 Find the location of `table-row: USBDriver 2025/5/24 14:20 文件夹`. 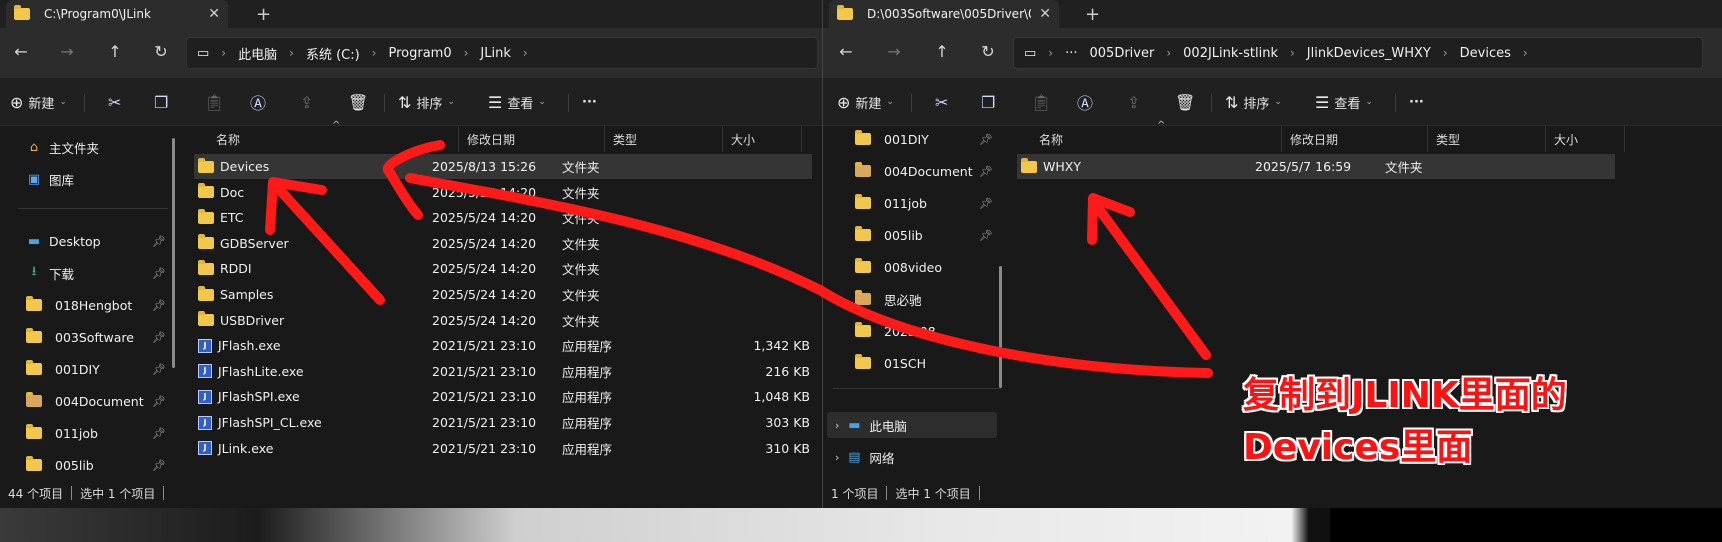

table-row: USBDriver 2025/5/24 14:20 文件夹 is located at coordinates (503, 320).